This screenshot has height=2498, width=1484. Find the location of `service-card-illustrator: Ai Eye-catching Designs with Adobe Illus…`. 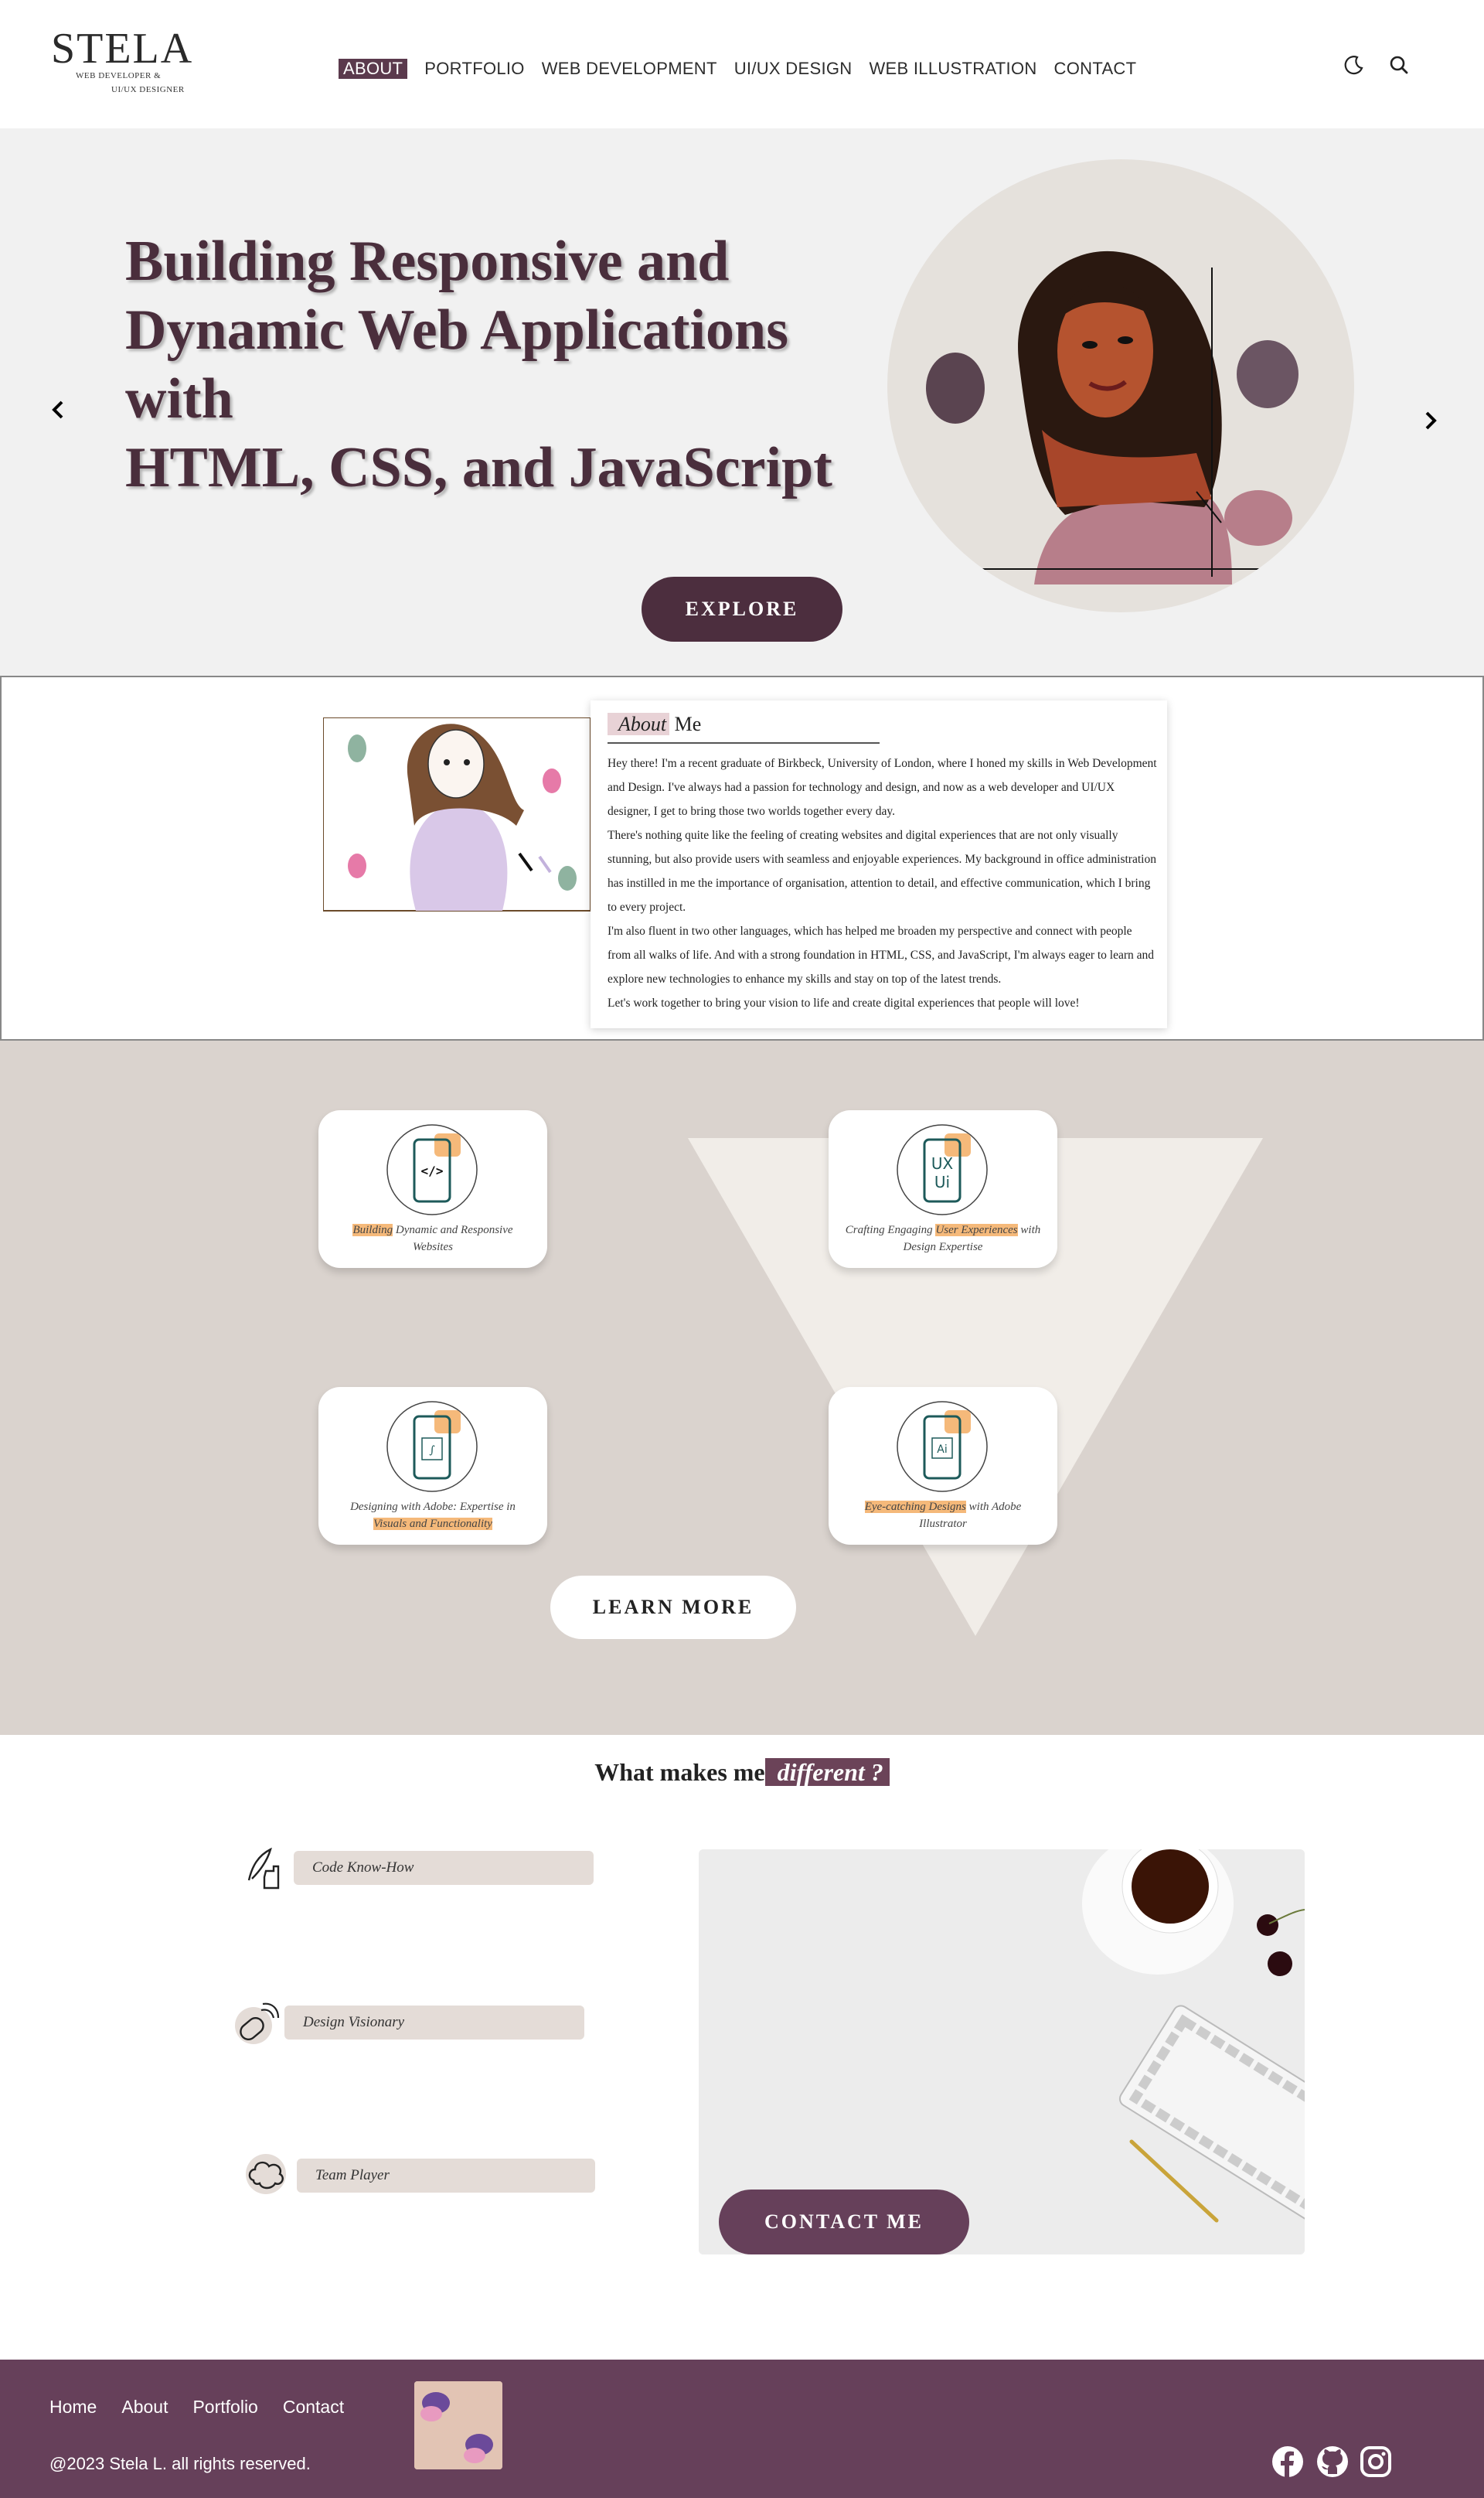

service-card-illustrator: Ai Eye-catching Designs with Adobe Illus… is located at coordinates (943, 1466).